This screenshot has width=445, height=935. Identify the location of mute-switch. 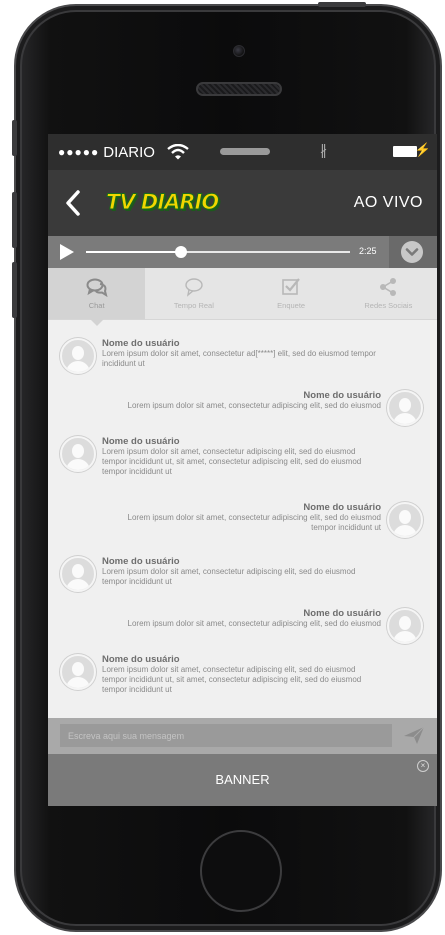
(14, 138).